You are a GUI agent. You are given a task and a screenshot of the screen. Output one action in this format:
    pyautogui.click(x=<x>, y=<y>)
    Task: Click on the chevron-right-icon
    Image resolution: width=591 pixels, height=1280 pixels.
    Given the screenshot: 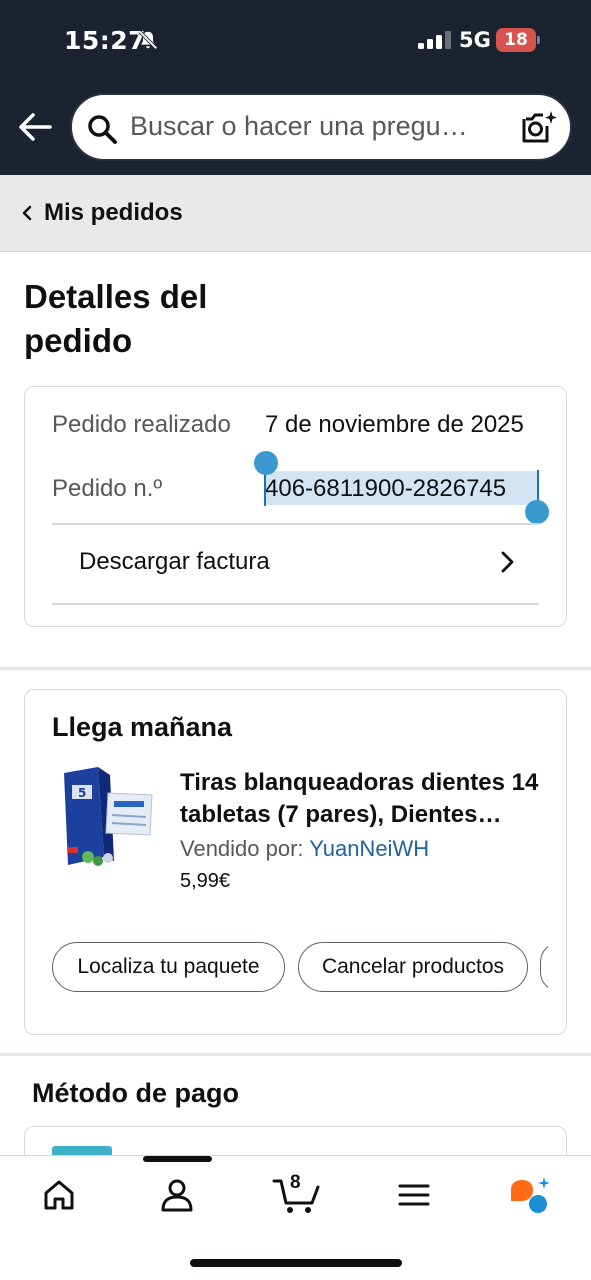 What is the action you would take?
    pyautogui.click(x=507, y=562)
    